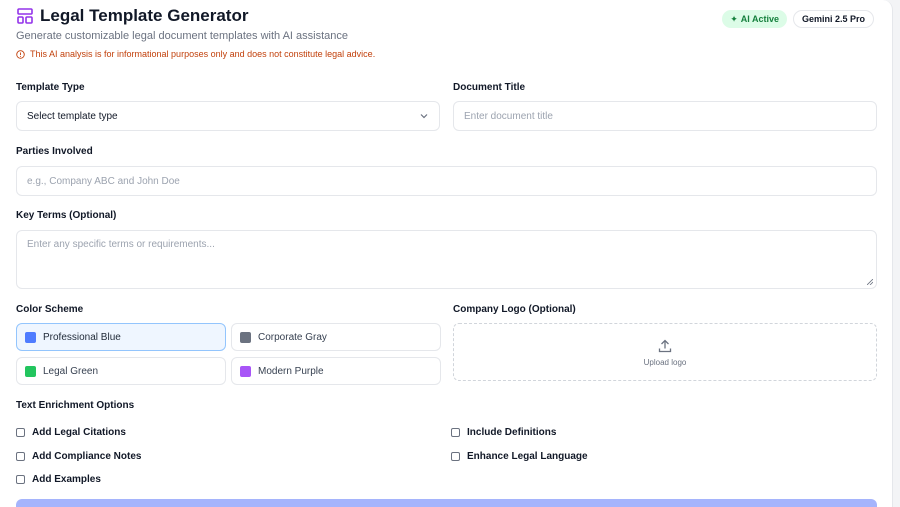  What do you see at coordinates (451, 261) in the screenshot?
I see `key-terms-textarea` at bounding box center [451, 261].